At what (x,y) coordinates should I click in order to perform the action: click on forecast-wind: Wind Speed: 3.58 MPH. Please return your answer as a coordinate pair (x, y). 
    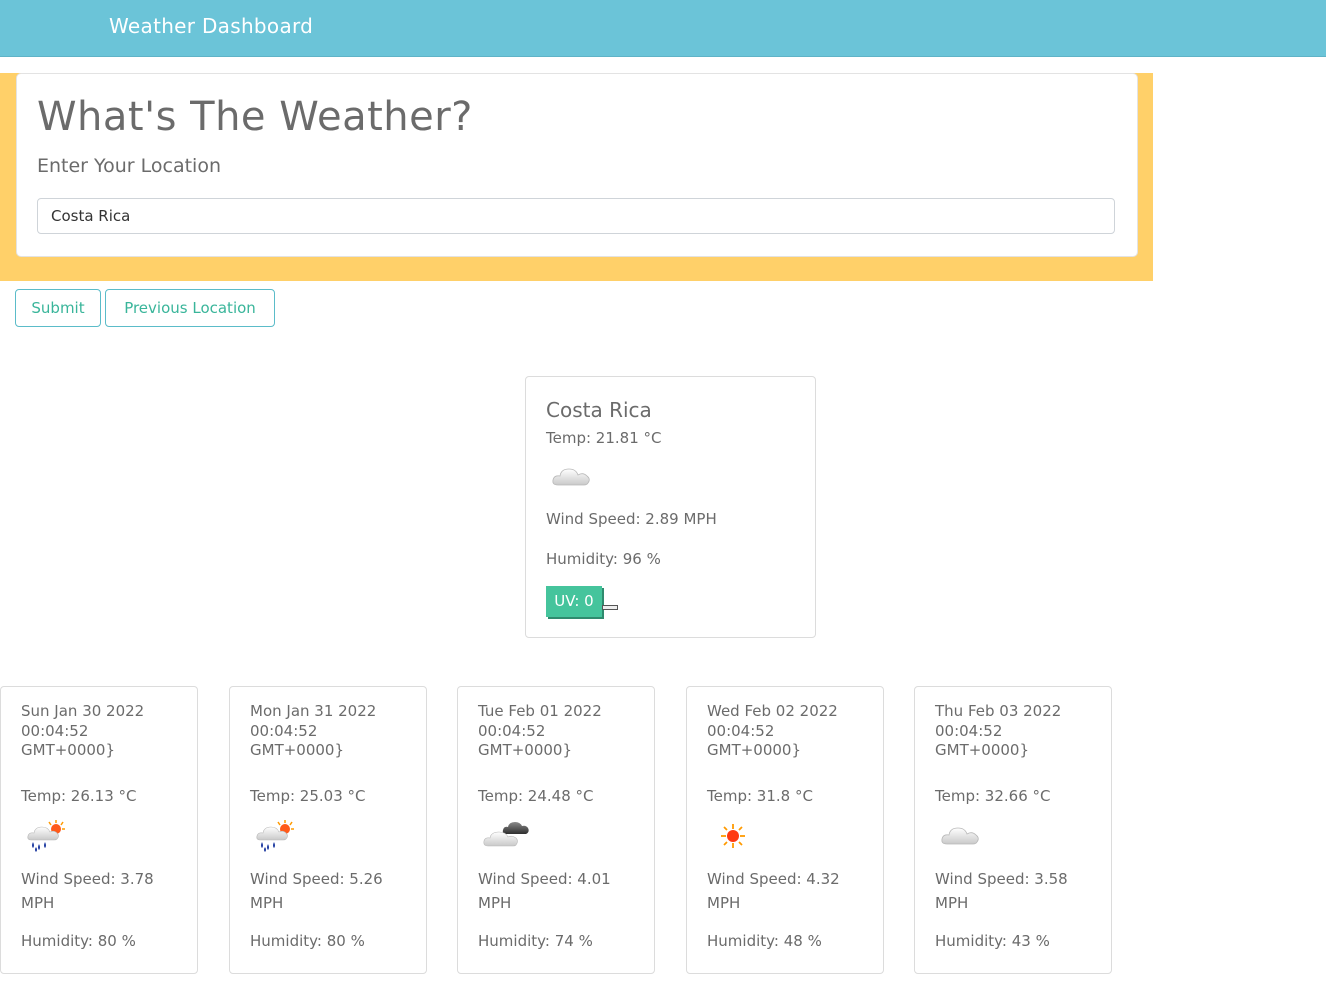
    Looking at the image, I should click on (1001, 891).